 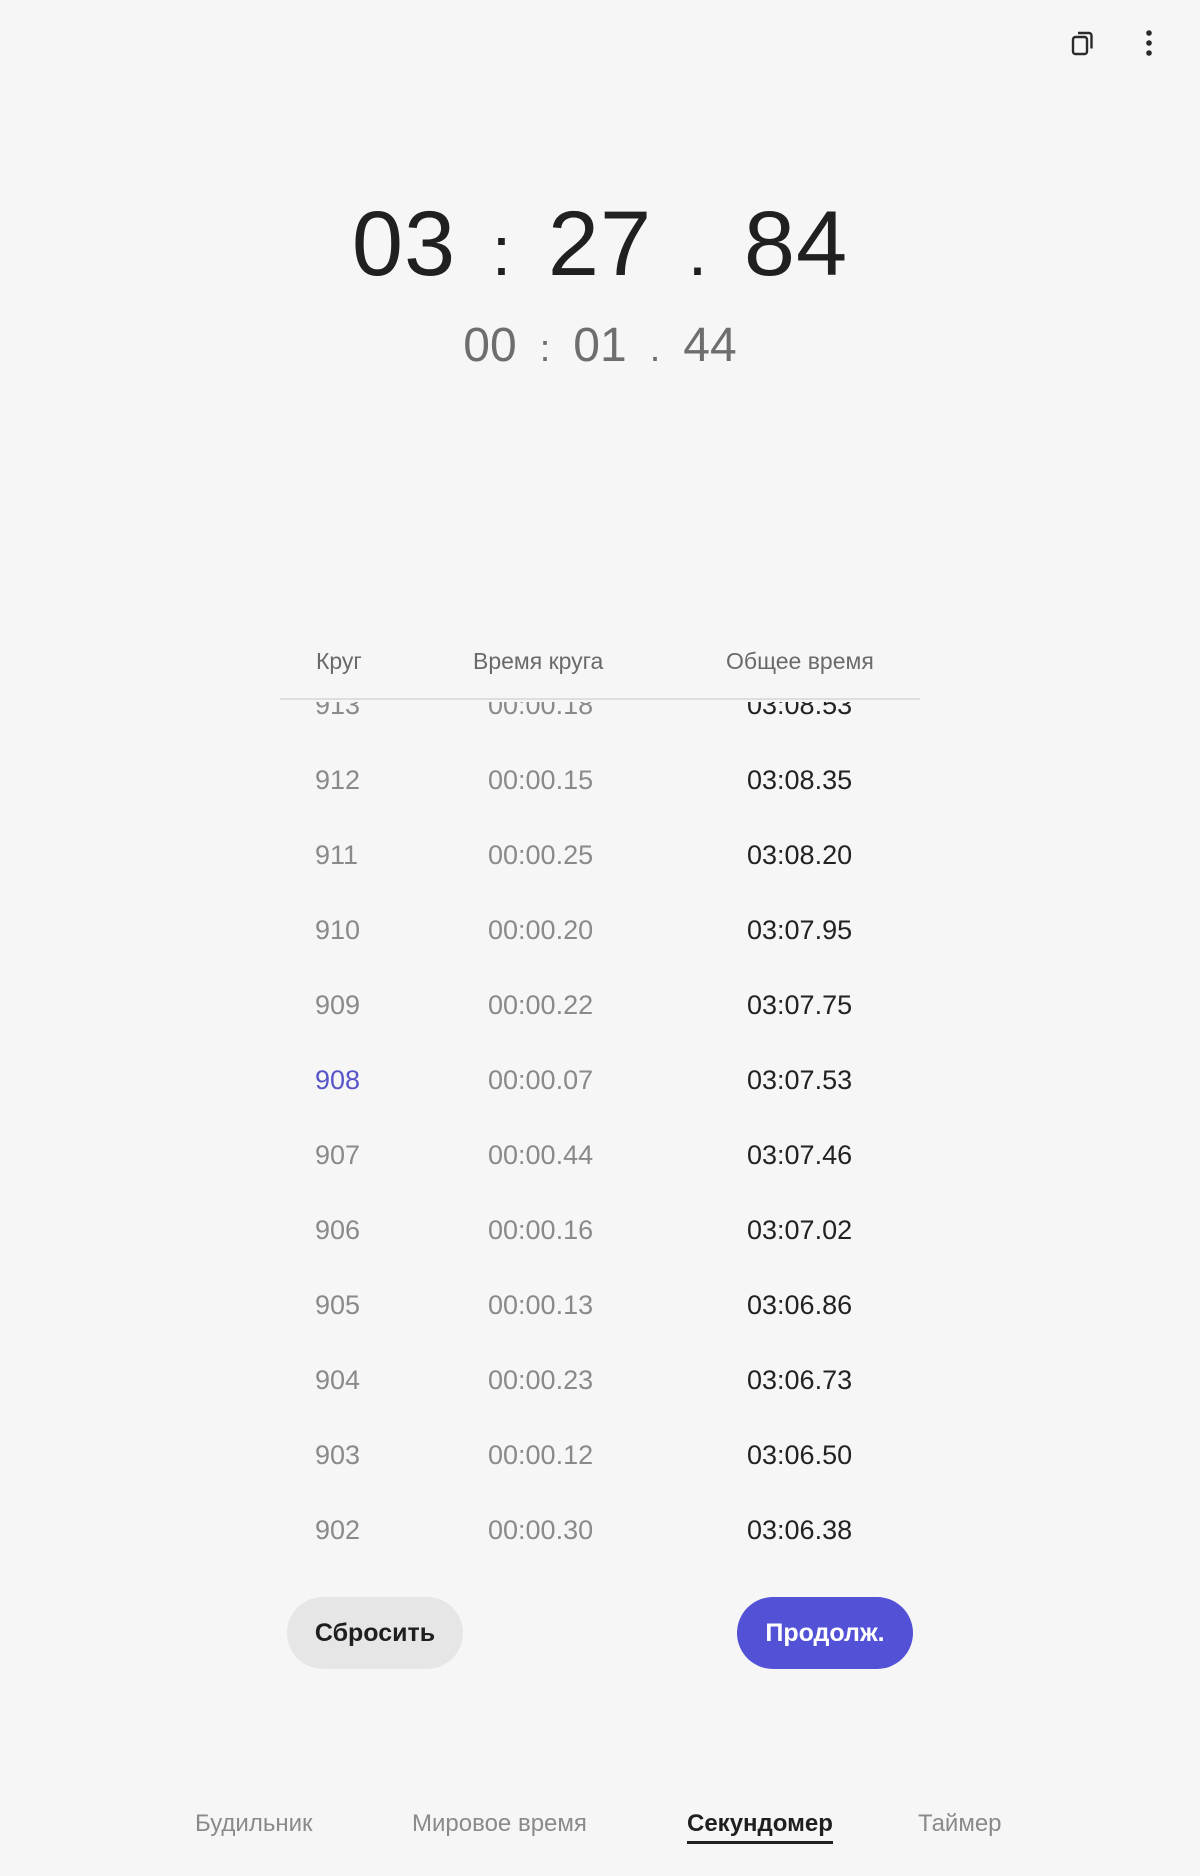 What do you see at coordinates (800, 855) in the screenshot?
I see `total-time-value: 03:08.20` at bounding box center [800, 855].